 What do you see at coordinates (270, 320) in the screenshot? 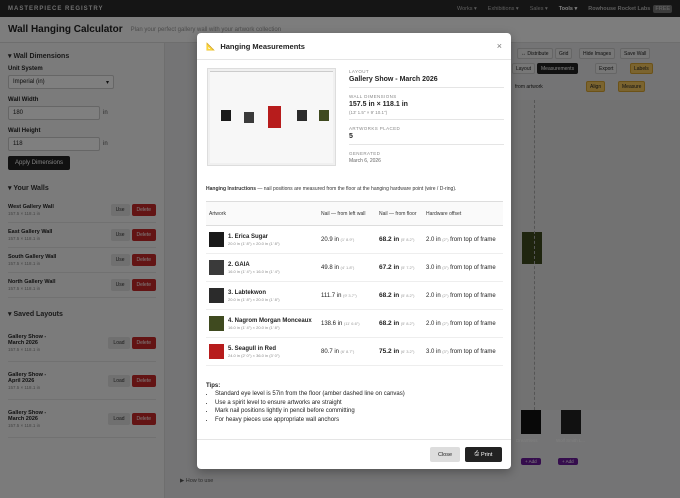
I see `artwork-name: 4. Nagrom Morgan Monceaux` at bounding box center [270, 320].